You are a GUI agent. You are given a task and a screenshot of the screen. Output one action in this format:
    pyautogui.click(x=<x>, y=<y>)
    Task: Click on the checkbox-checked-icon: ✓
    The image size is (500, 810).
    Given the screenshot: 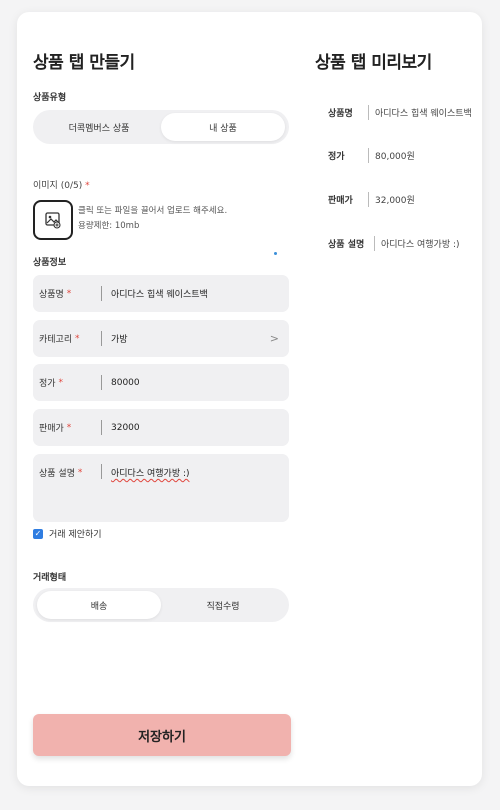 What is the action you would take?
    pyautogui.click(x=38, y=533)
    